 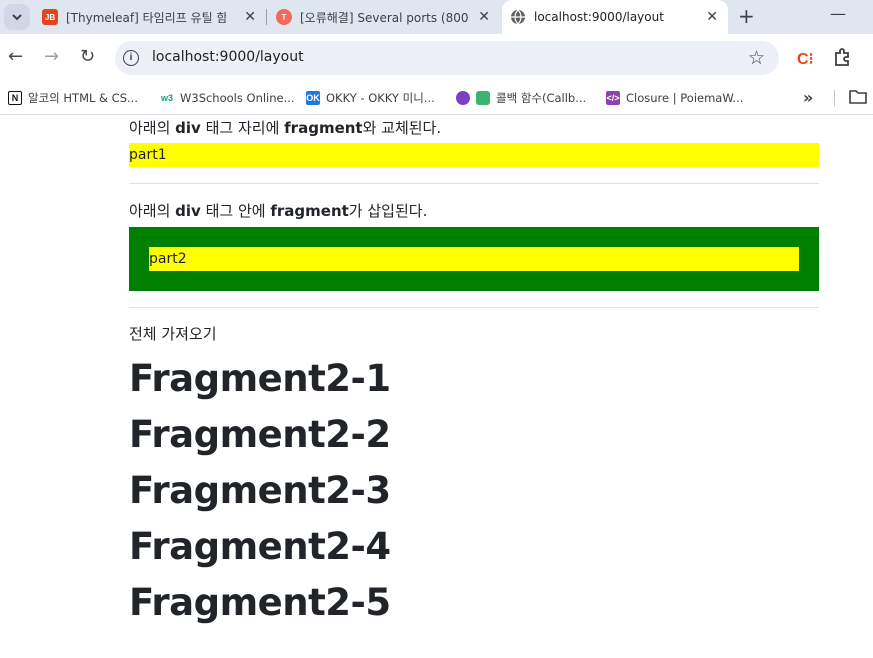 I want to click on tab-localhost-active: localhost:9000/layout ✕, so click(x=615, y=17).